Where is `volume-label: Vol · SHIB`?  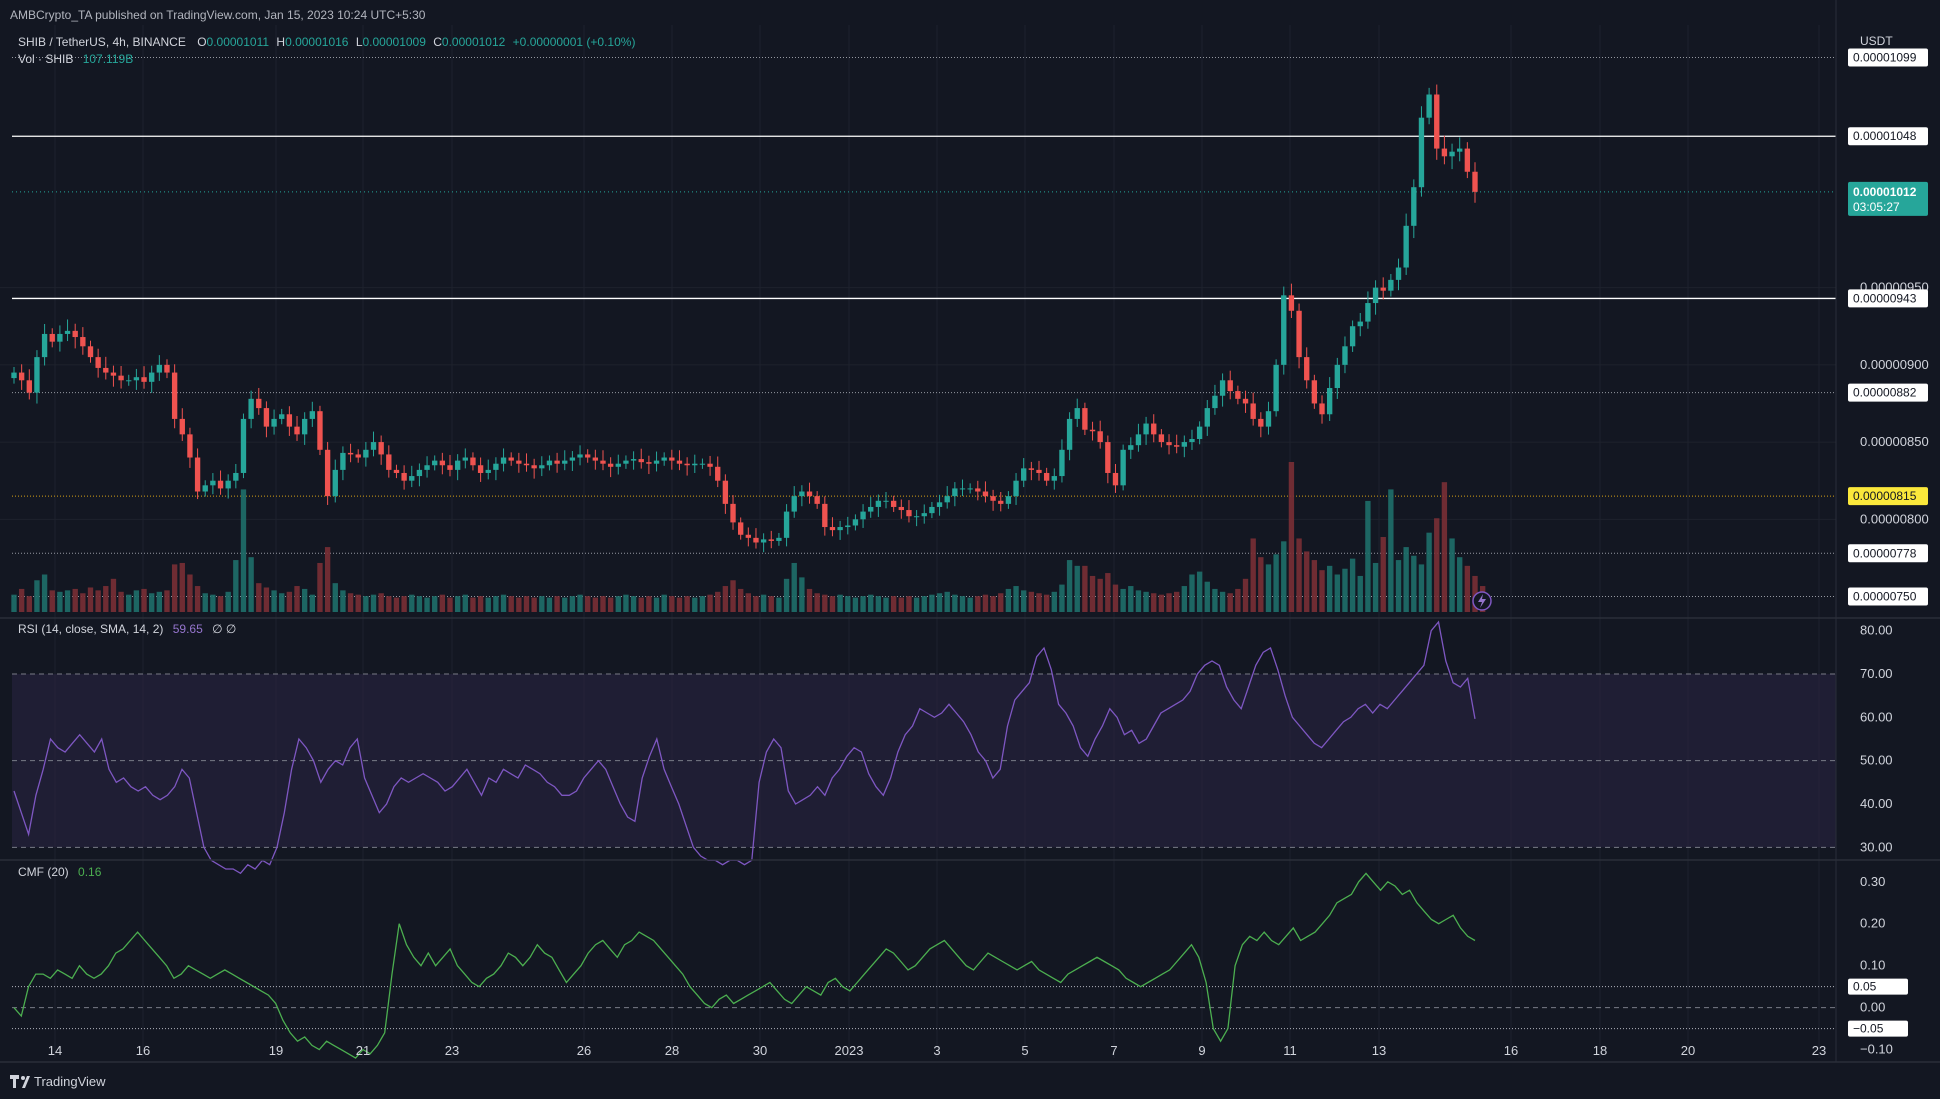
volume-label: Vol · SHIB is located at coordinates (45, 59).